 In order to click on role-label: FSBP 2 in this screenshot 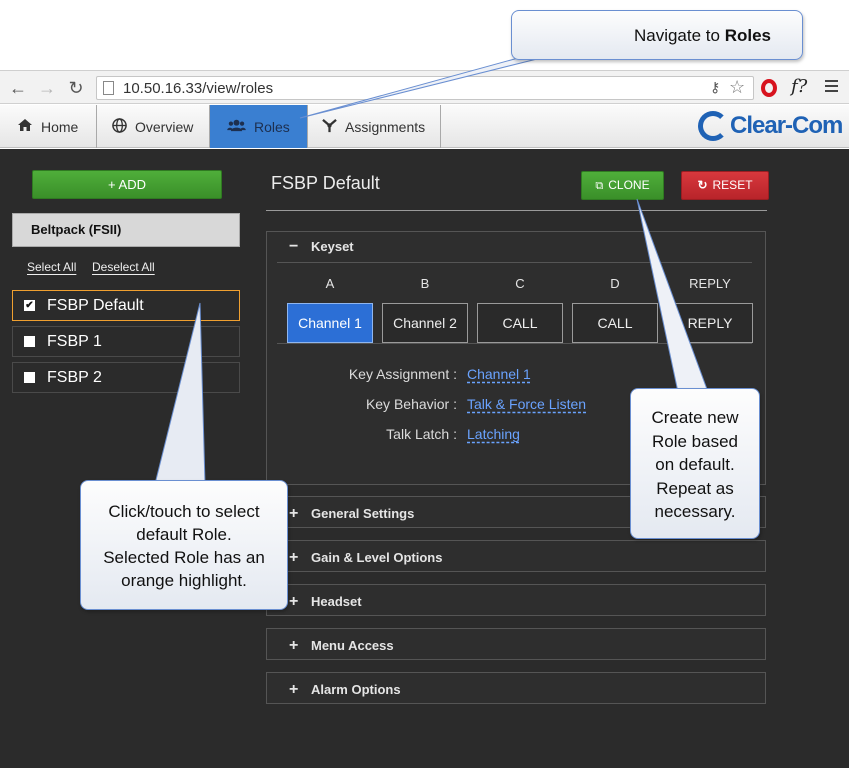, I will do `click(74, 377)`.